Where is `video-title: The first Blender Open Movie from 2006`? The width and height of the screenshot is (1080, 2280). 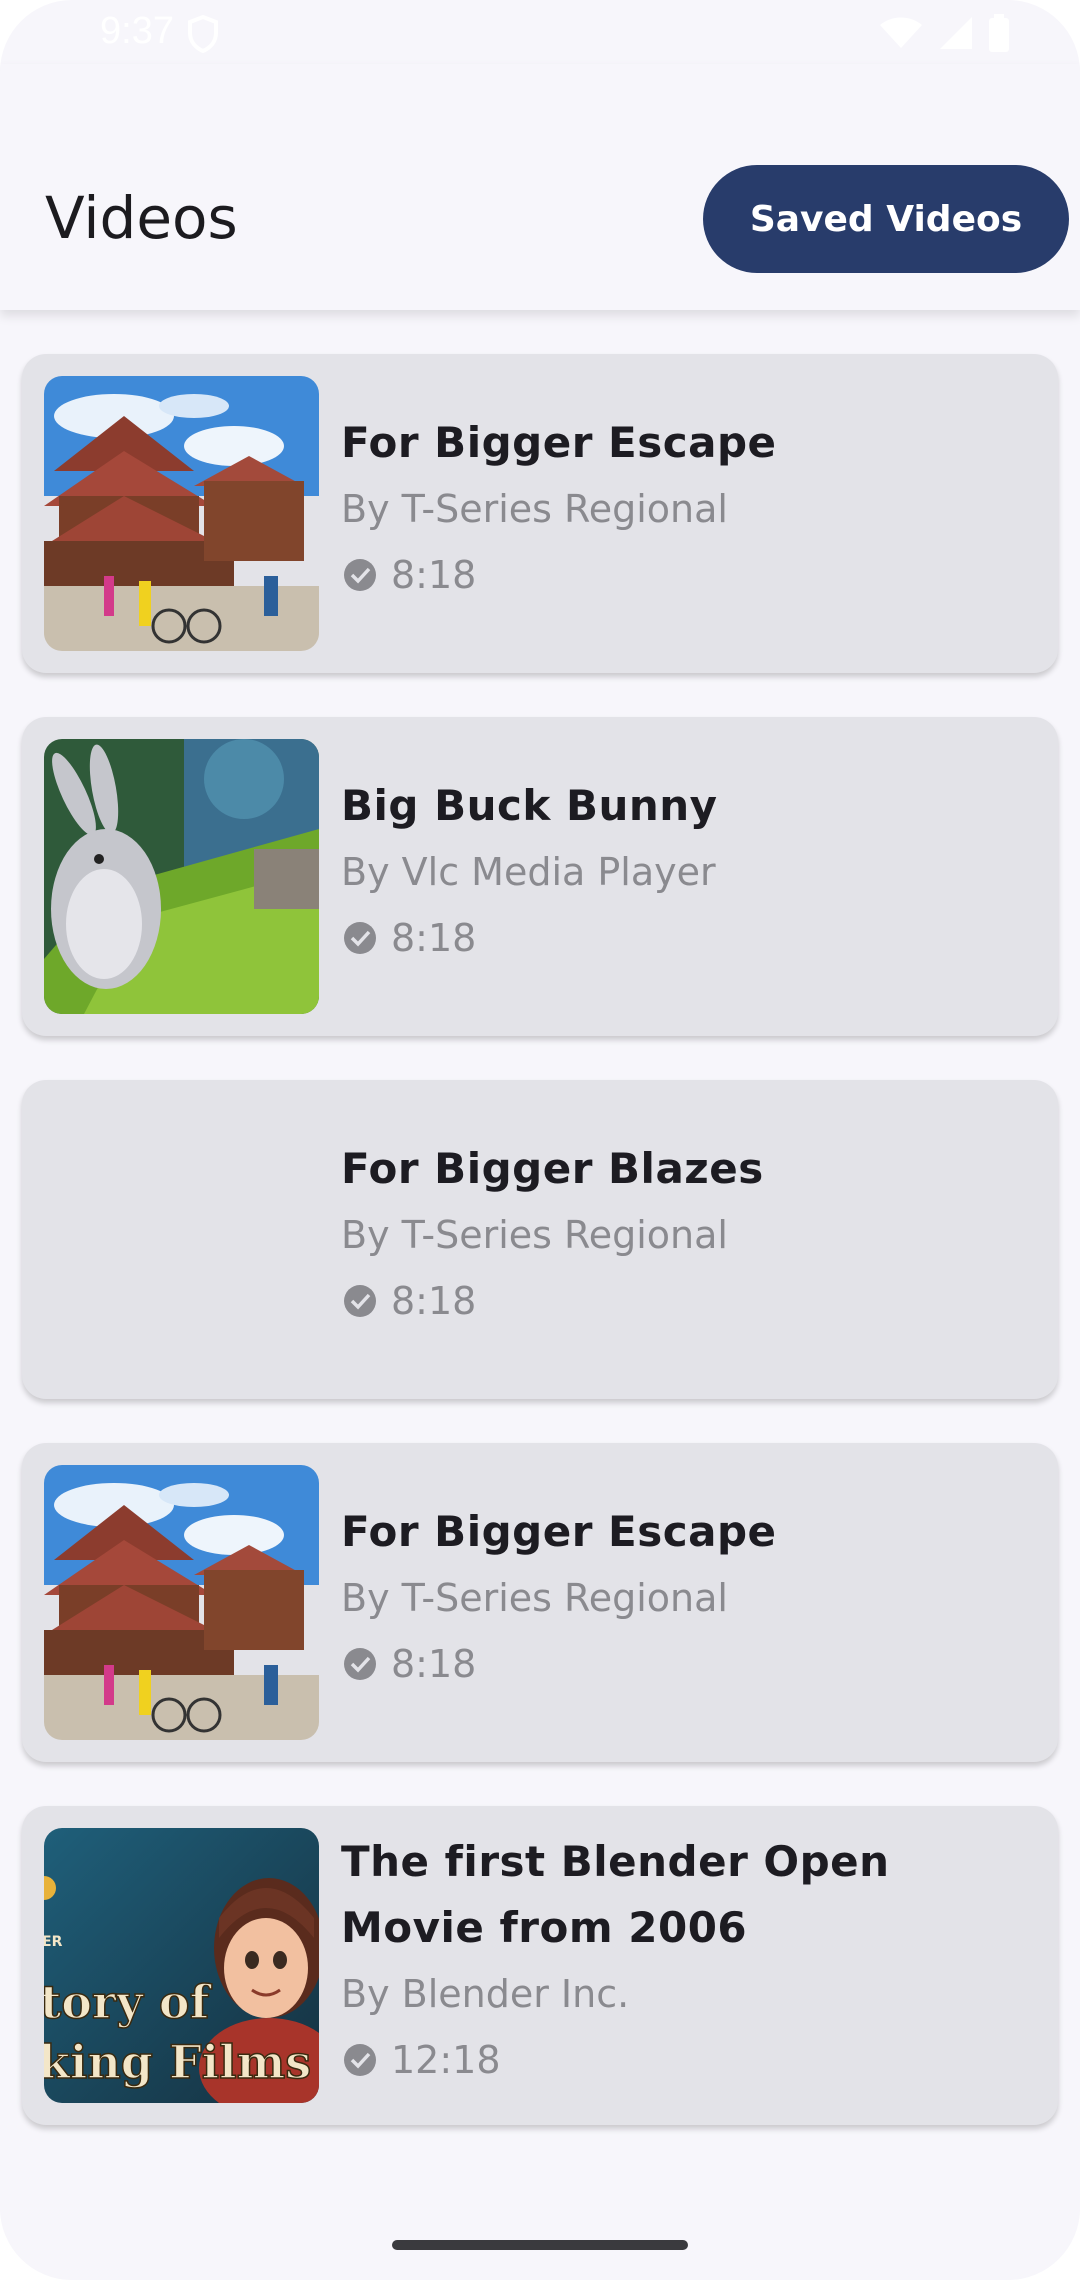 video-title: The first Blender Open Movie from 2006 is located at coordinates (615, 1894).